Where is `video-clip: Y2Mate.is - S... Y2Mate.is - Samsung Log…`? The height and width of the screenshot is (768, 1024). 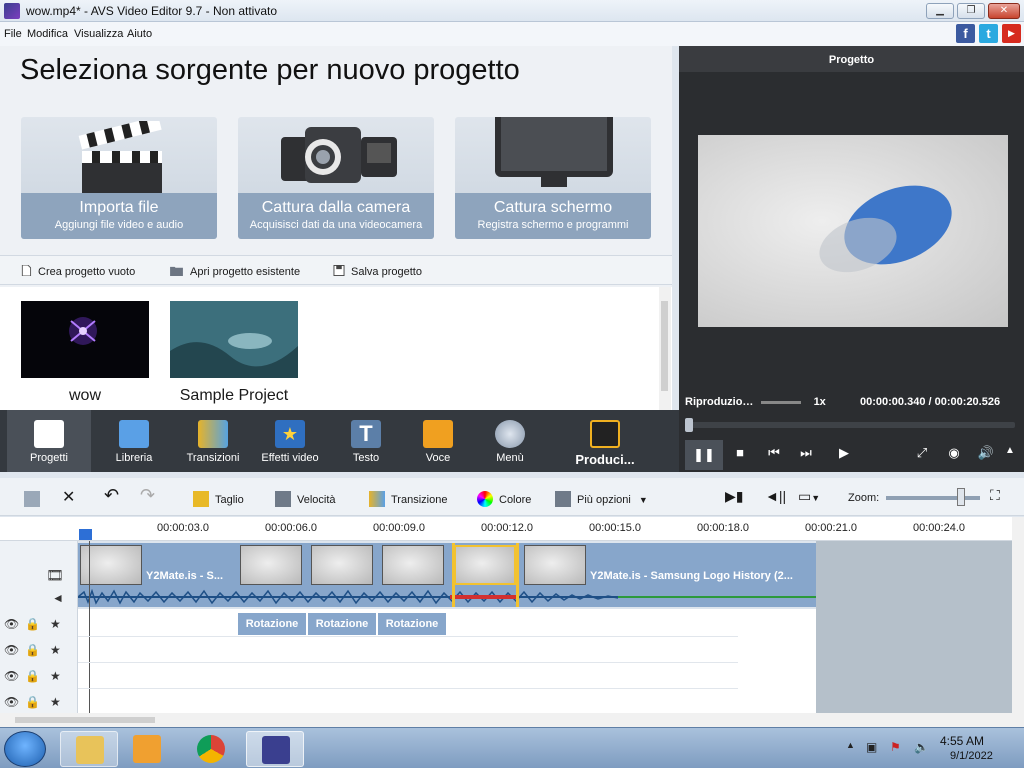 video-clip: Y2Mate.is - S... Y2Mate.is - Samsung Log… is located at coordinates (447, 575).